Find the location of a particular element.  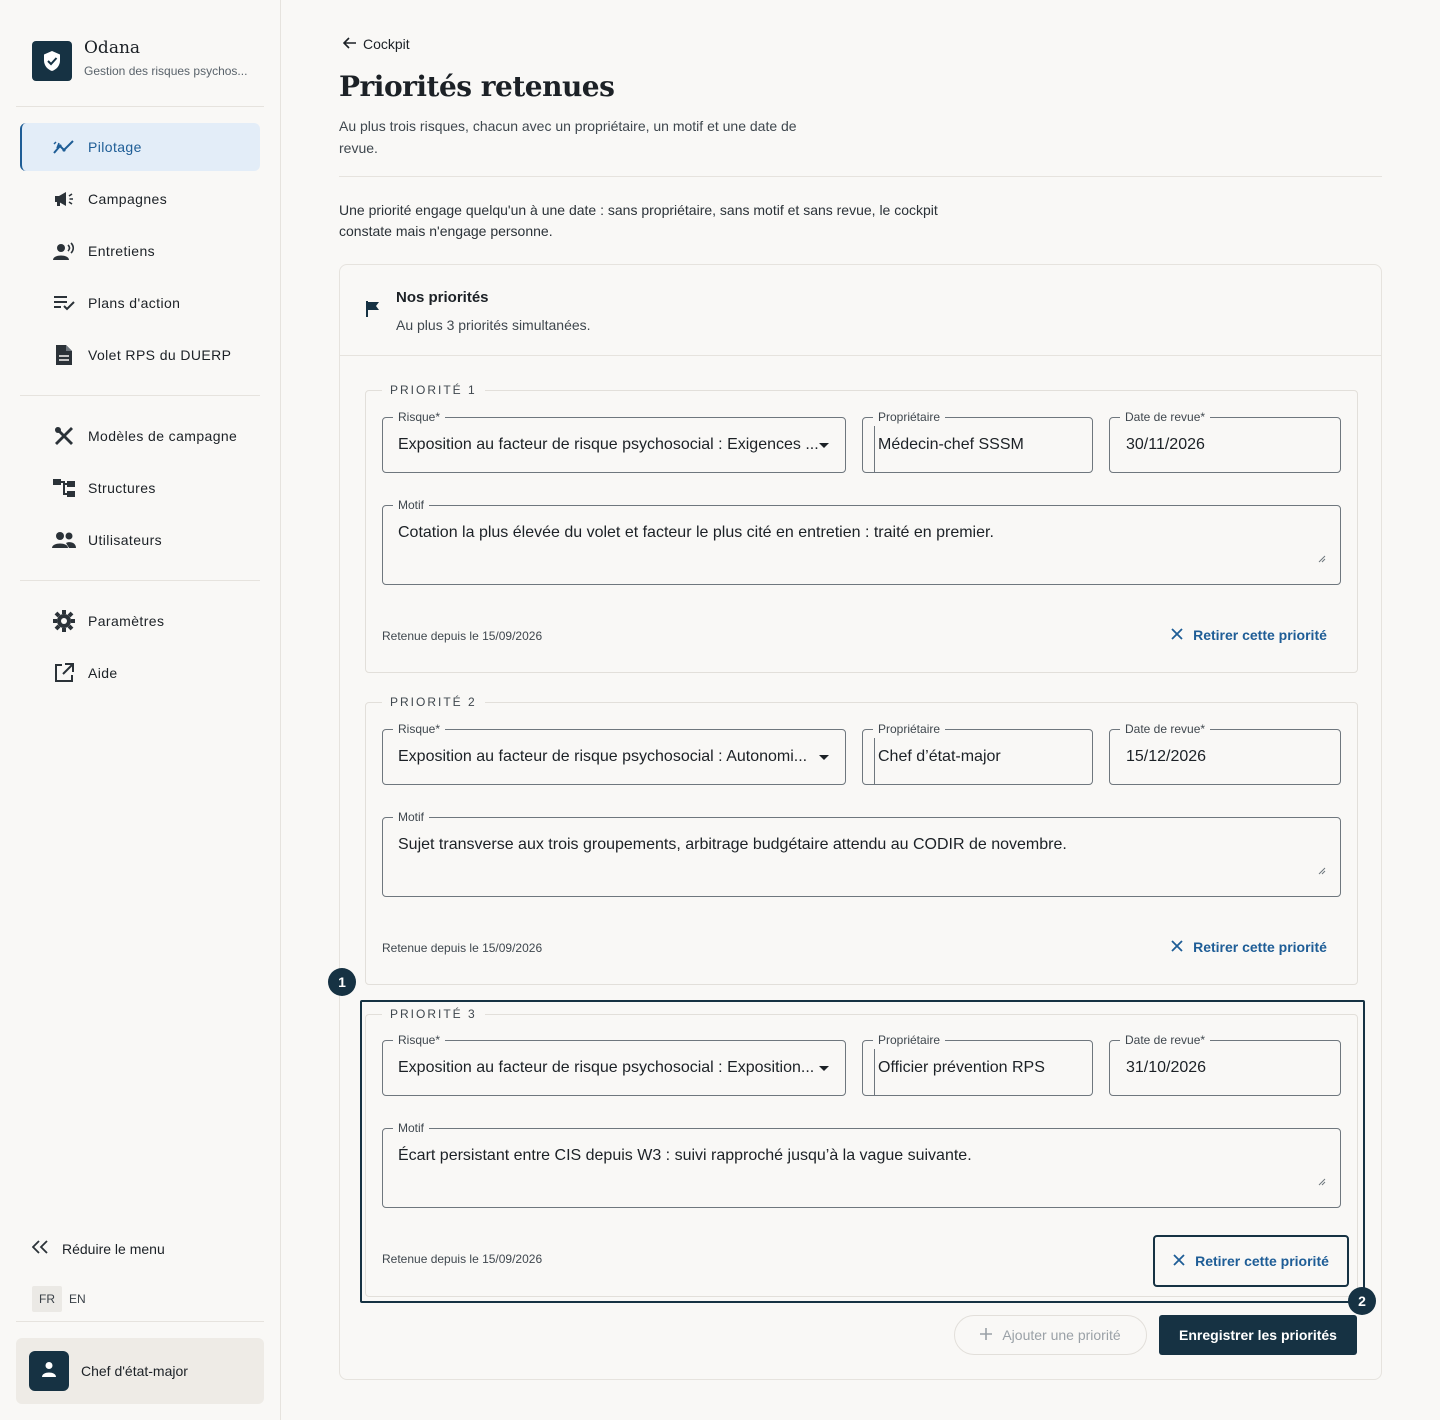

tools-icon is located at coordinates (64, 436).